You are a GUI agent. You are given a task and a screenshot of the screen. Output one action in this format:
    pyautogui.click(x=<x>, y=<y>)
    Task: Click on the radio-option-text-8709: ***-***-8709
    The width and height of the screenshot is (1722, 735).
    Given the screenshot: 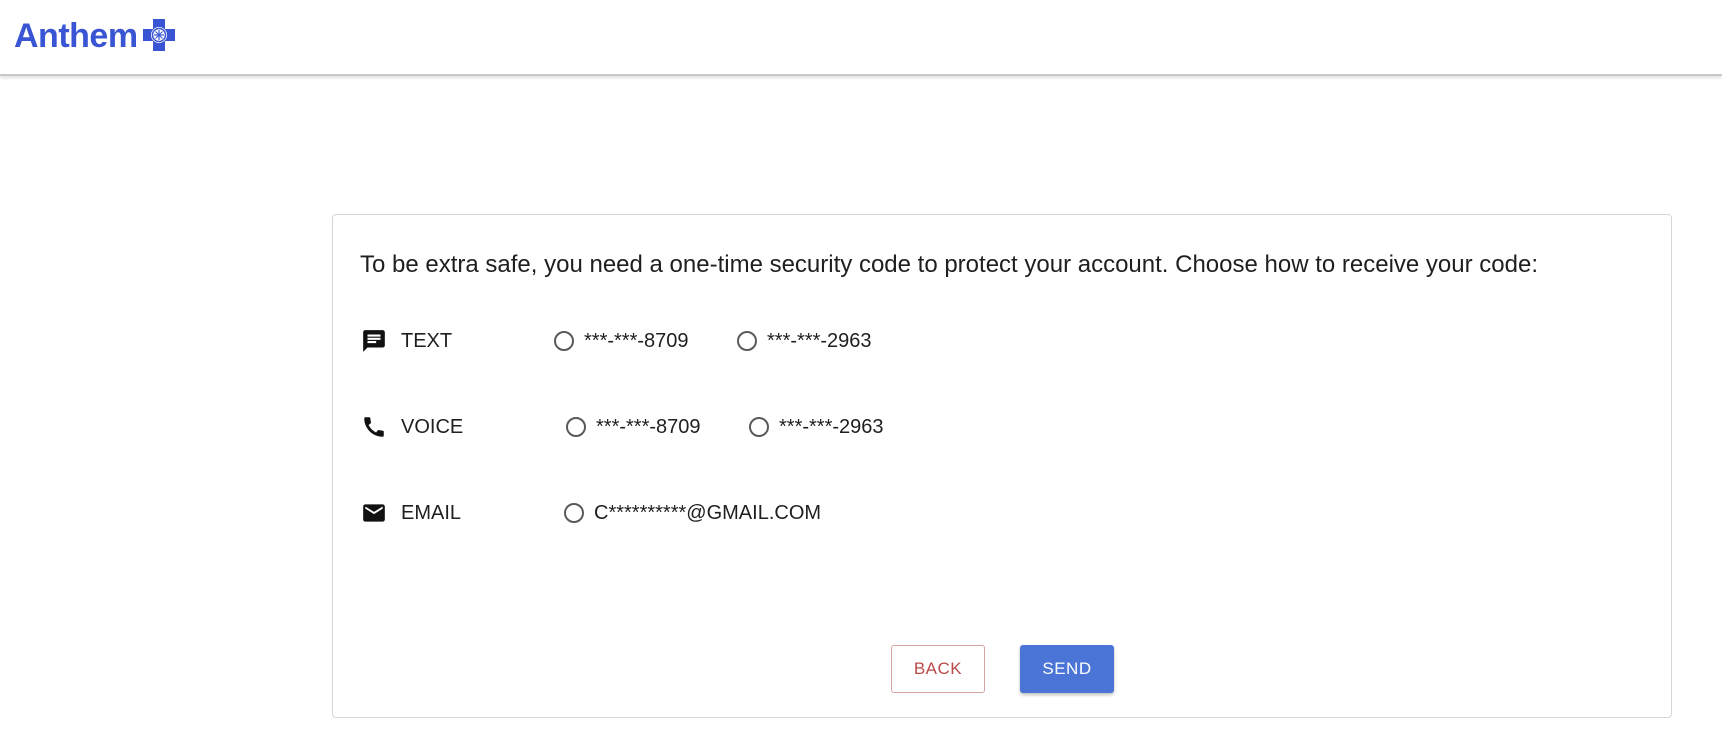 What is the action you would take?
    pyautogui.click(x=621, y=341)
    